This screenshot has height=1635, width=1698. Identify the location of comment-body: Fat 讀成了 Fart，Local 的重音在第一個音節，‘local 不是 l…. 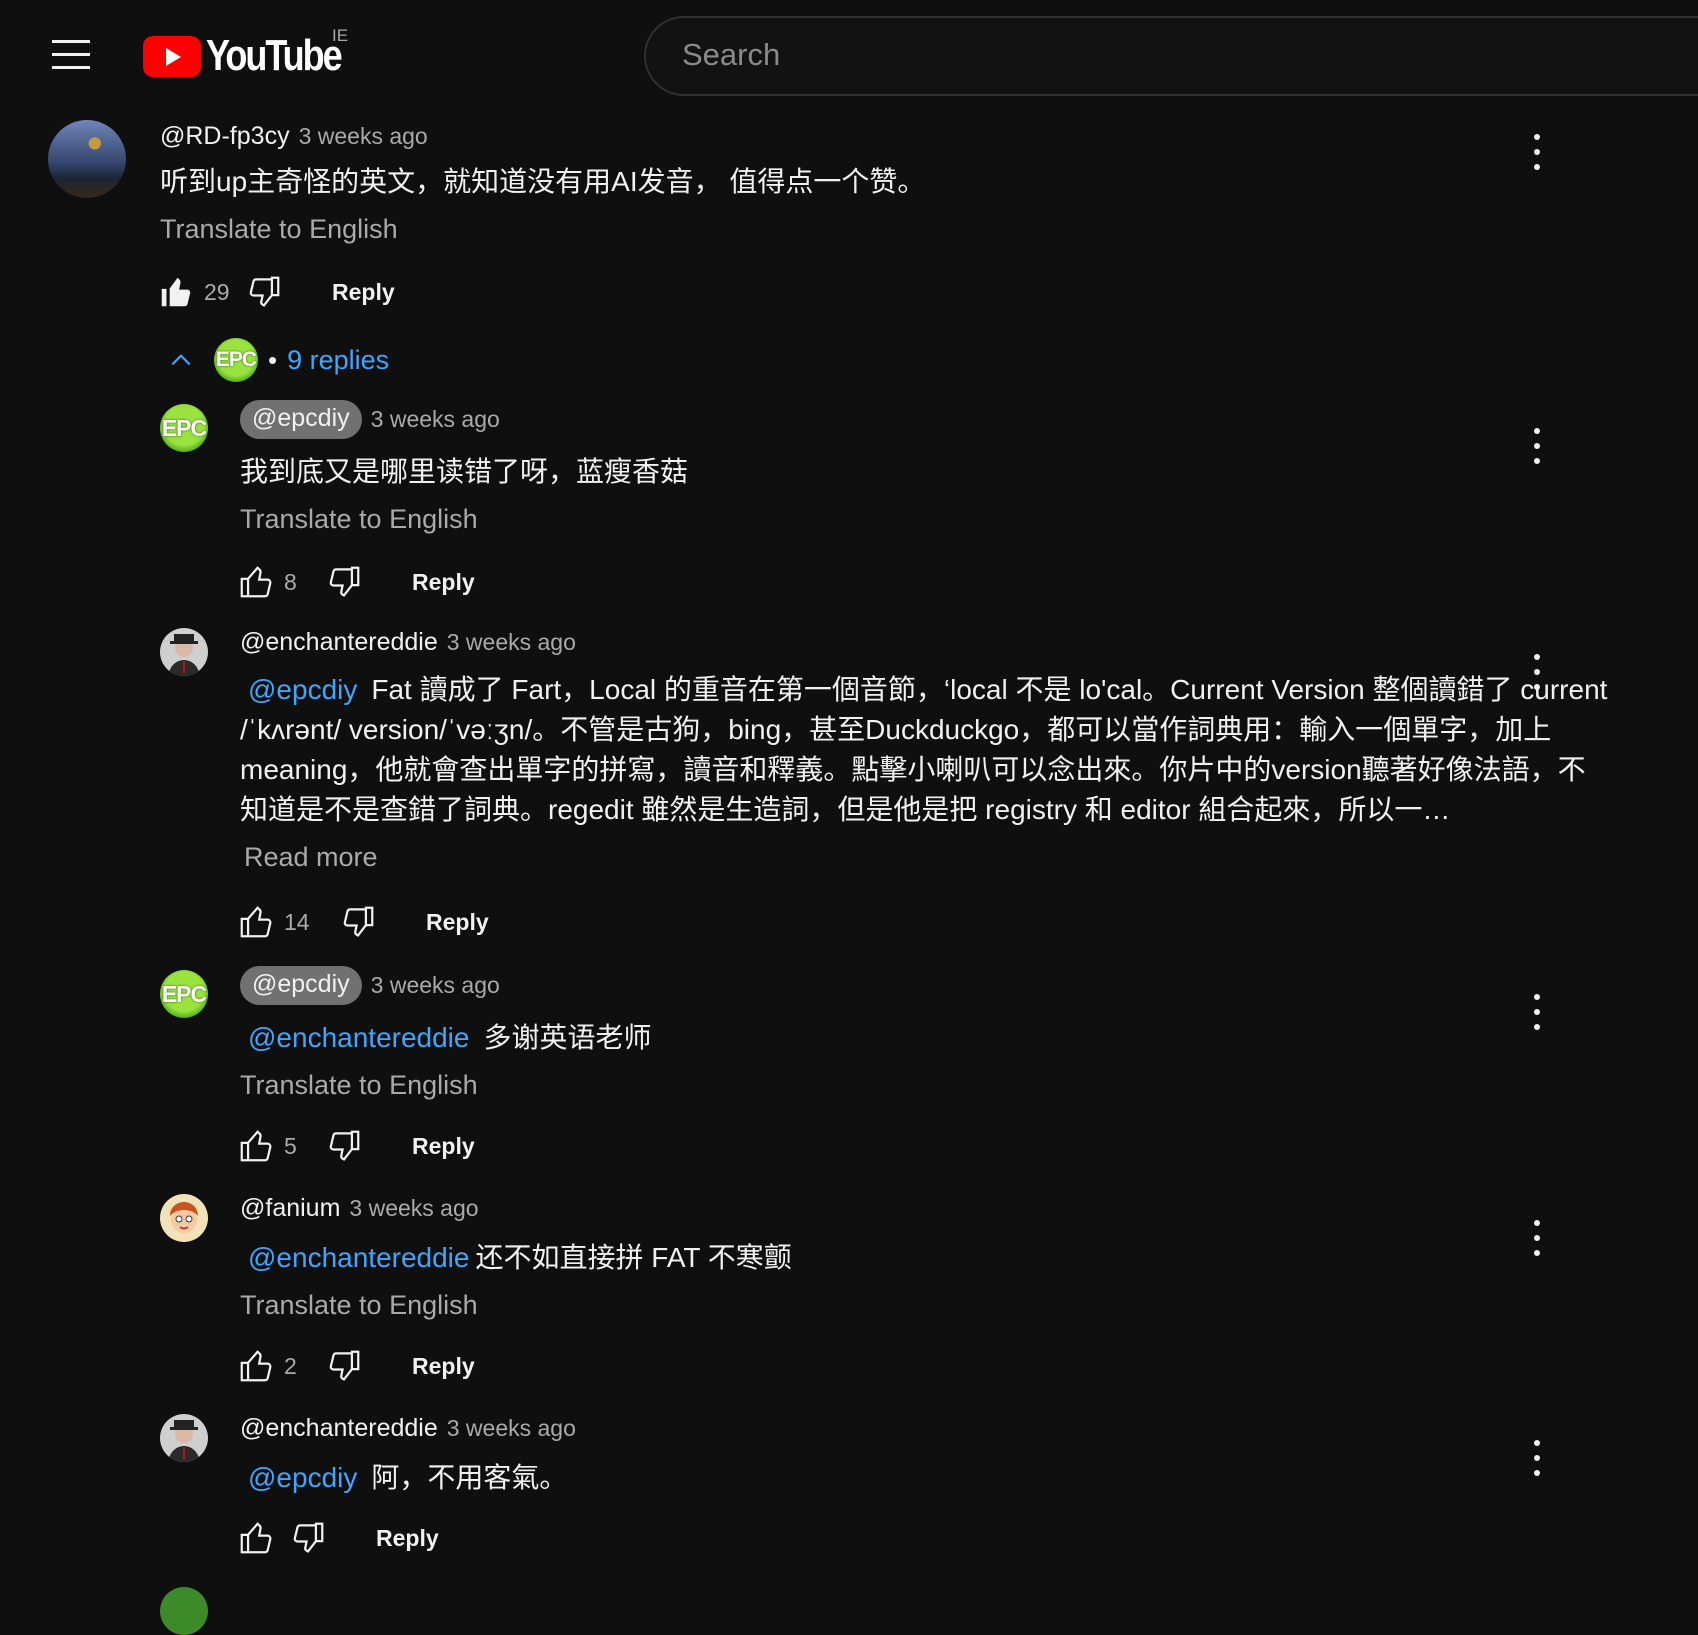
(924, 749).